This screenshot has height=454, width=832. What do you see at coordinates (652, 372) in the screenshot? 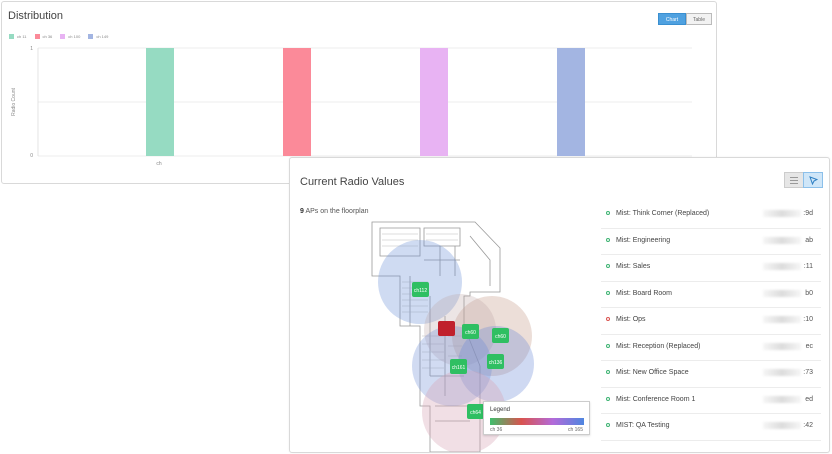
I see `ap-name: Mist: New Office Space` at bounding box center [652, 372].